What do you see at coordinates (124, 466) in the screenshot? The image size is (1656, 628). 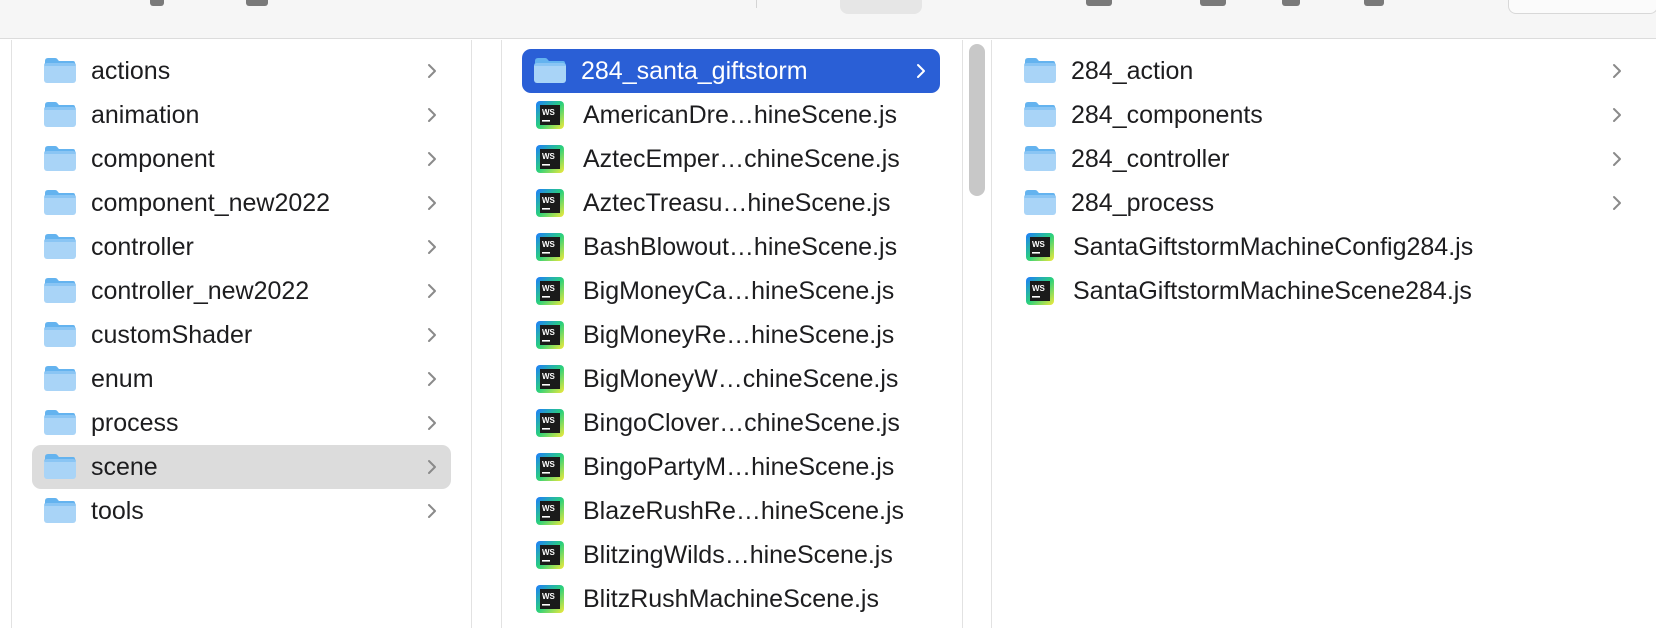 I see `item-label: scene` at bounding box center [124, 466].